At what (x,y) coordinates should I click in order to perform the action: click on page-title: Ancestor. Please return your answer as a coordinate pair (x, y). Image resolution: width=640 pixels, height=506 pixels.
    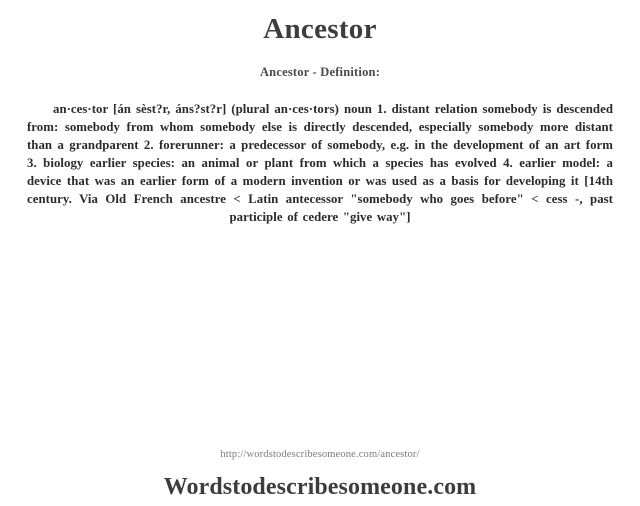
    Looking at the image, I should click on (320, 29).